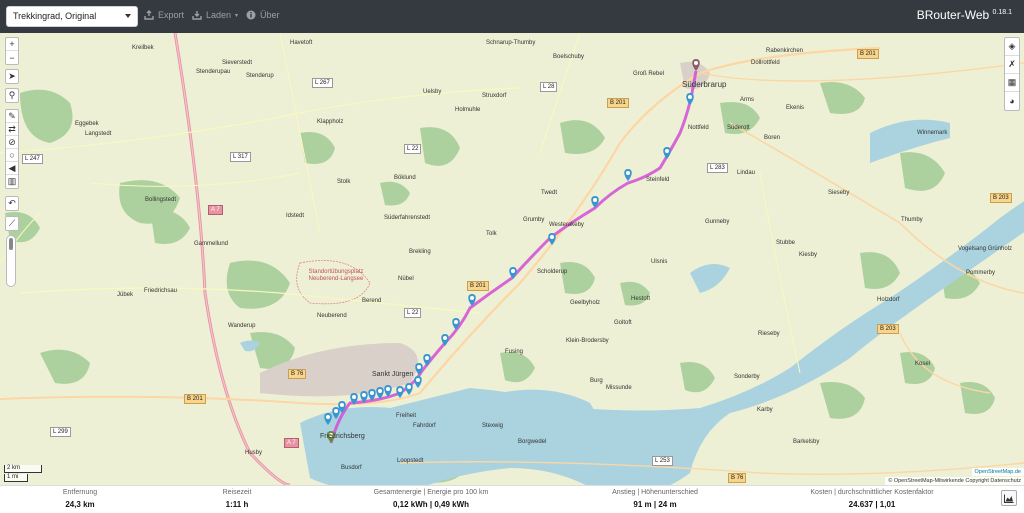 This screenshot has width=1024, height=513. What do you see at coordinates (655, 499) in the screenshot?
I see `stat-climb: Anstieg | Höhenunterschied 91 m | 24 m` at bounding box center [655, 499].